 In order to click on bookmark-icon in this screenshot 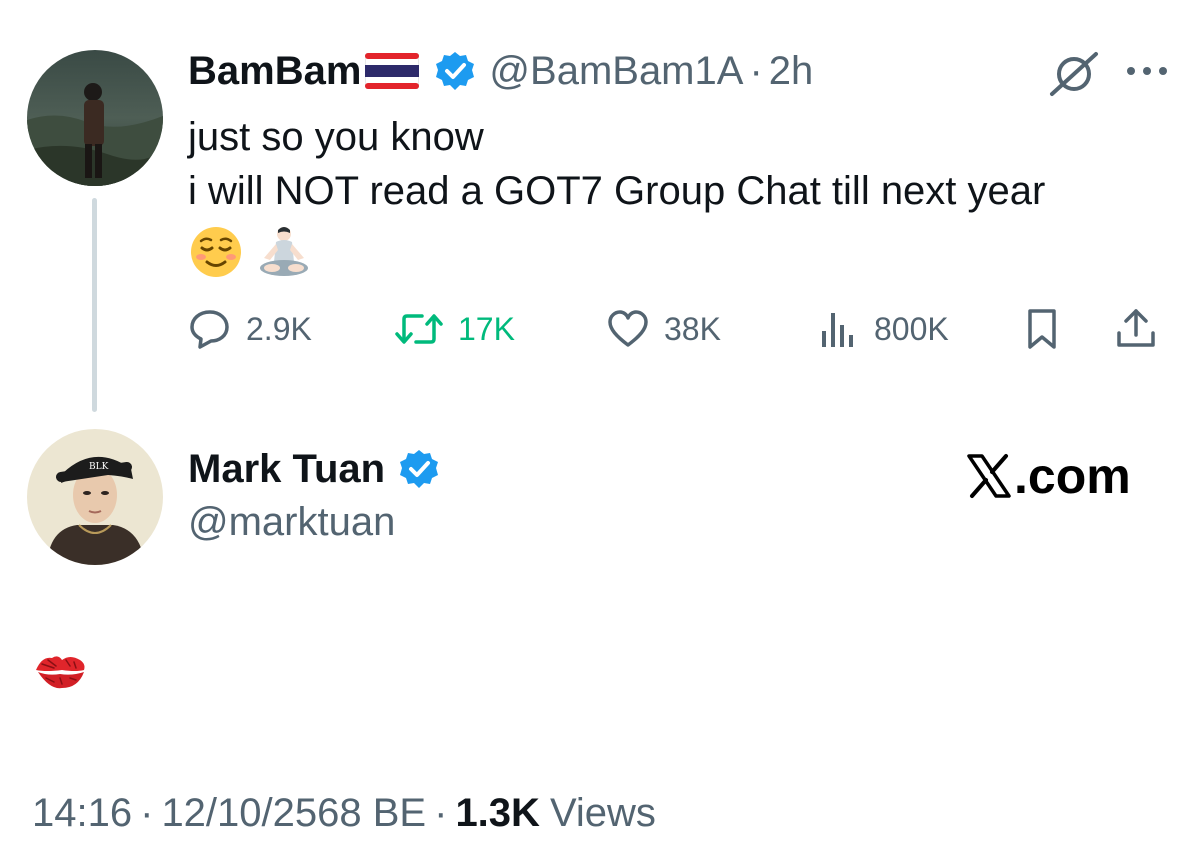, I will do `click(1042, 329)`.